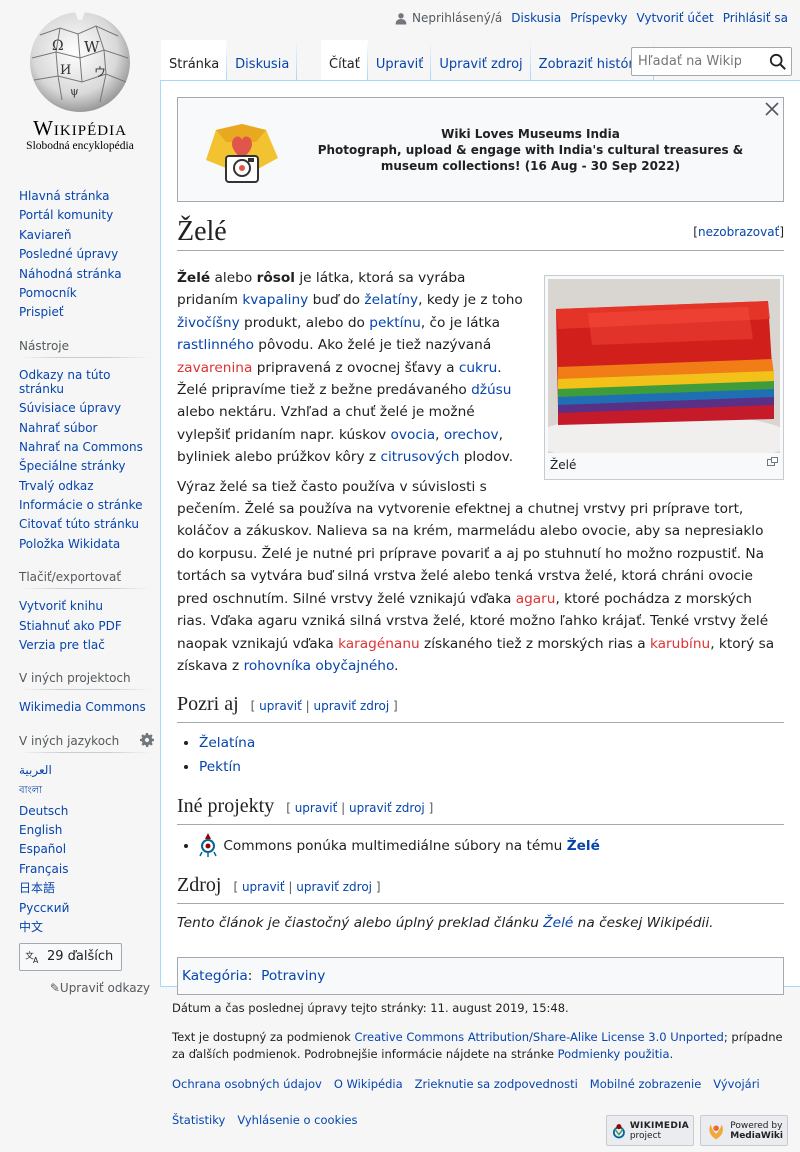  Describe the element at coordinates (194, 60) in the screenshot. I see `tab-article: Stránka` at that location.